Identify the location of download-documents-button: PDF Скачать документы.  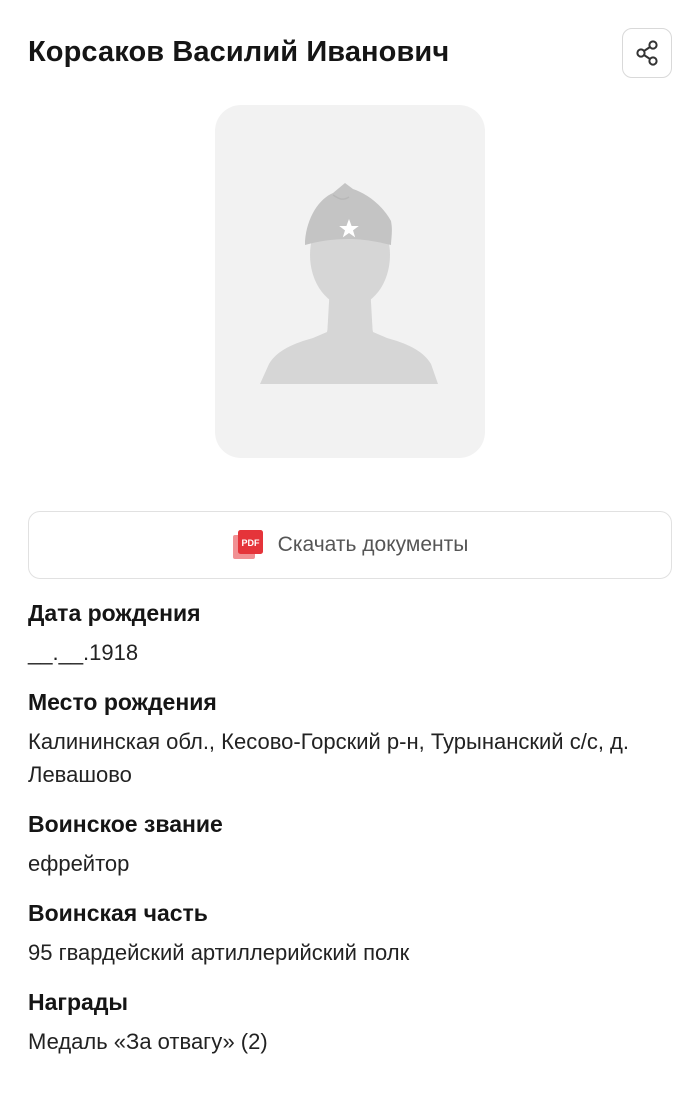
(350, 545).